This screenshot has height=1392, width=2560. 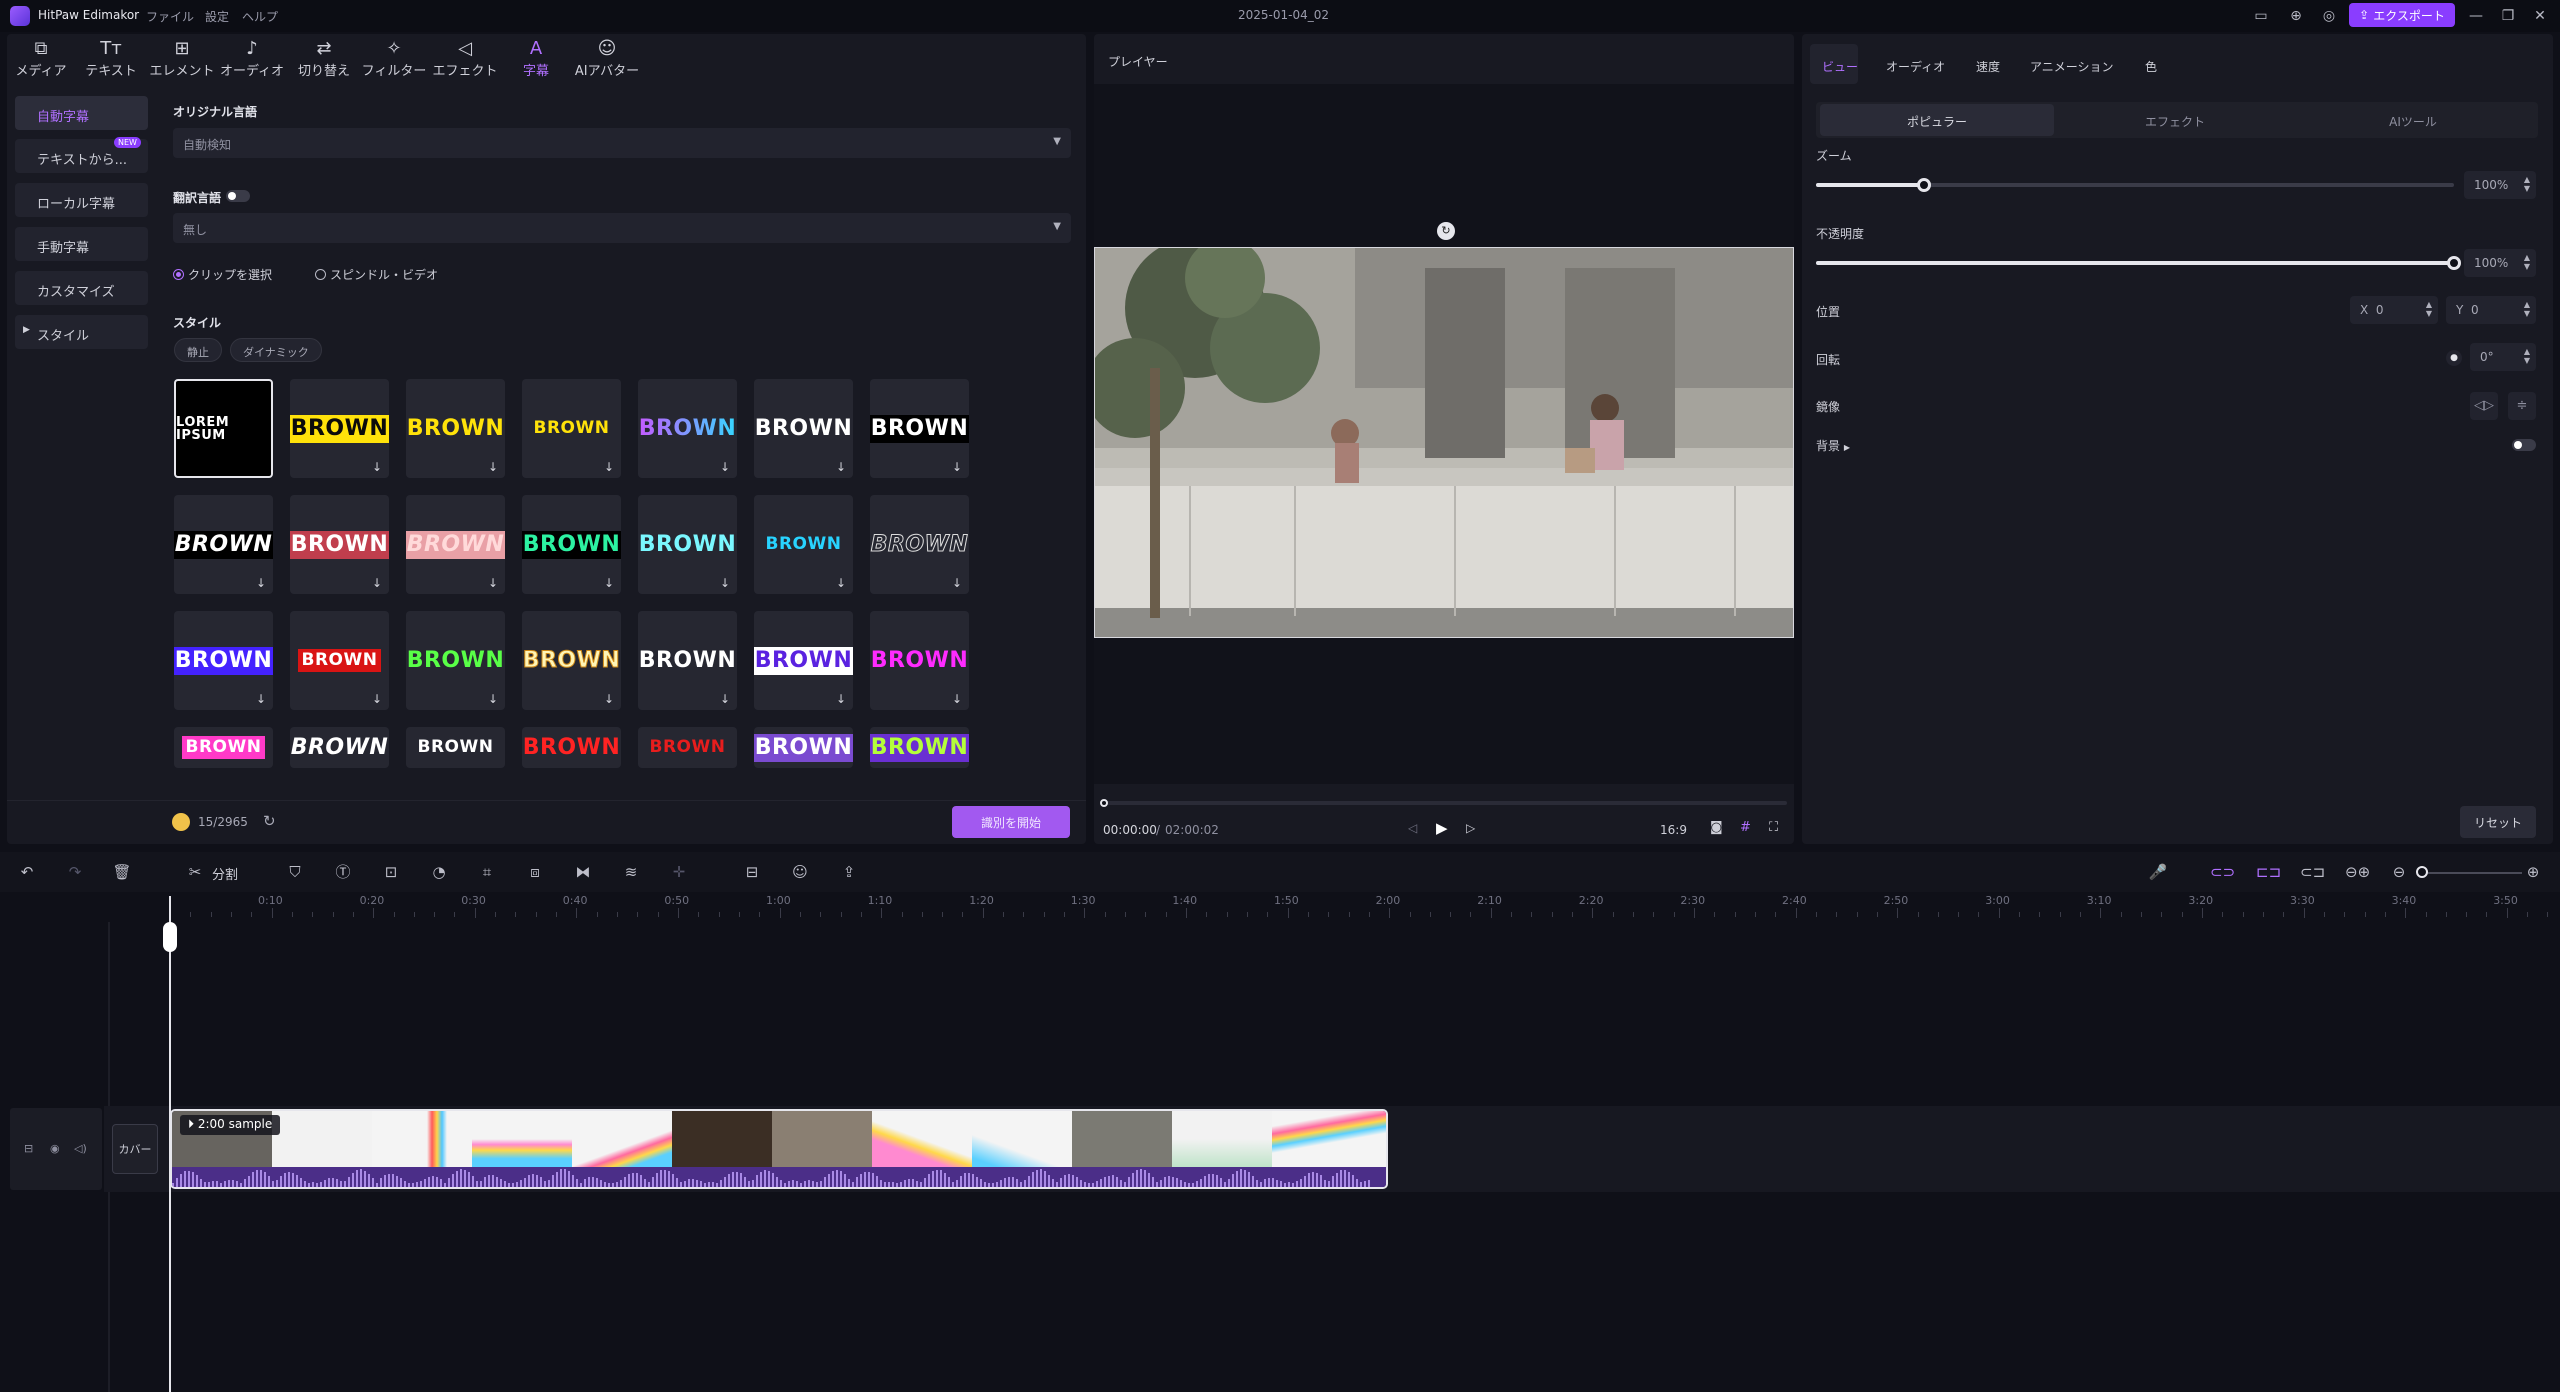 I want to click on eye-icon: ◉, so click(x=55, y=1148).